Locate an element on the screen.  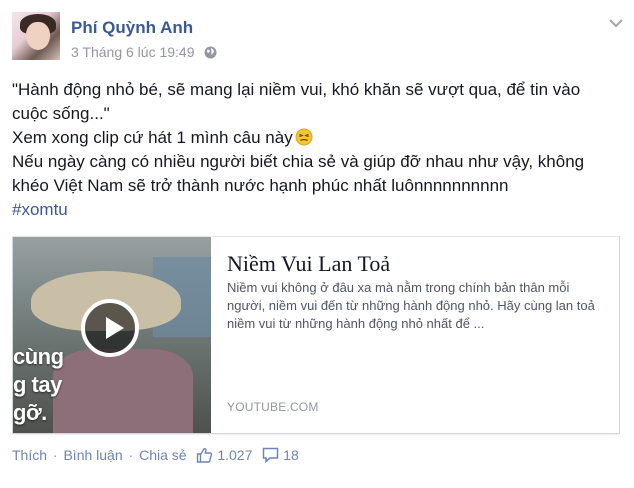
link-card-title: Niềm Vui Lan Toả is located at coordinates (308, 264).